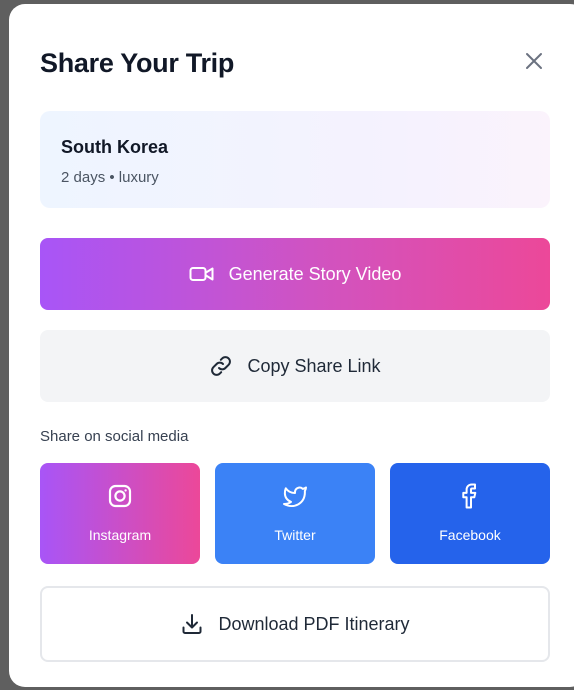 Image resolution: width=574 pixels, height=690 pixels. I want to click on instagram-icon, so click(120, 496).